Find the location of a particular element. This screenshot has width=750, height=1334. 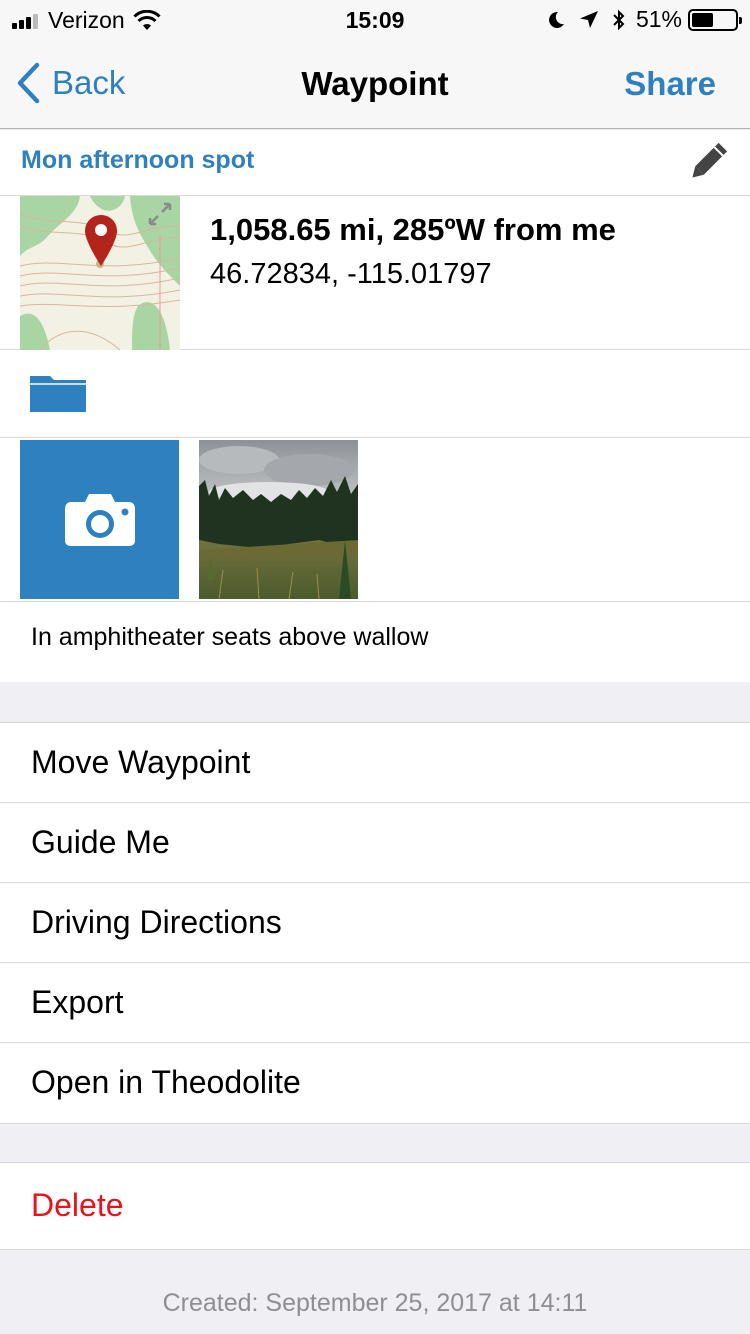

guide-me-item: Guide Me is located at coordinates (375, 843).